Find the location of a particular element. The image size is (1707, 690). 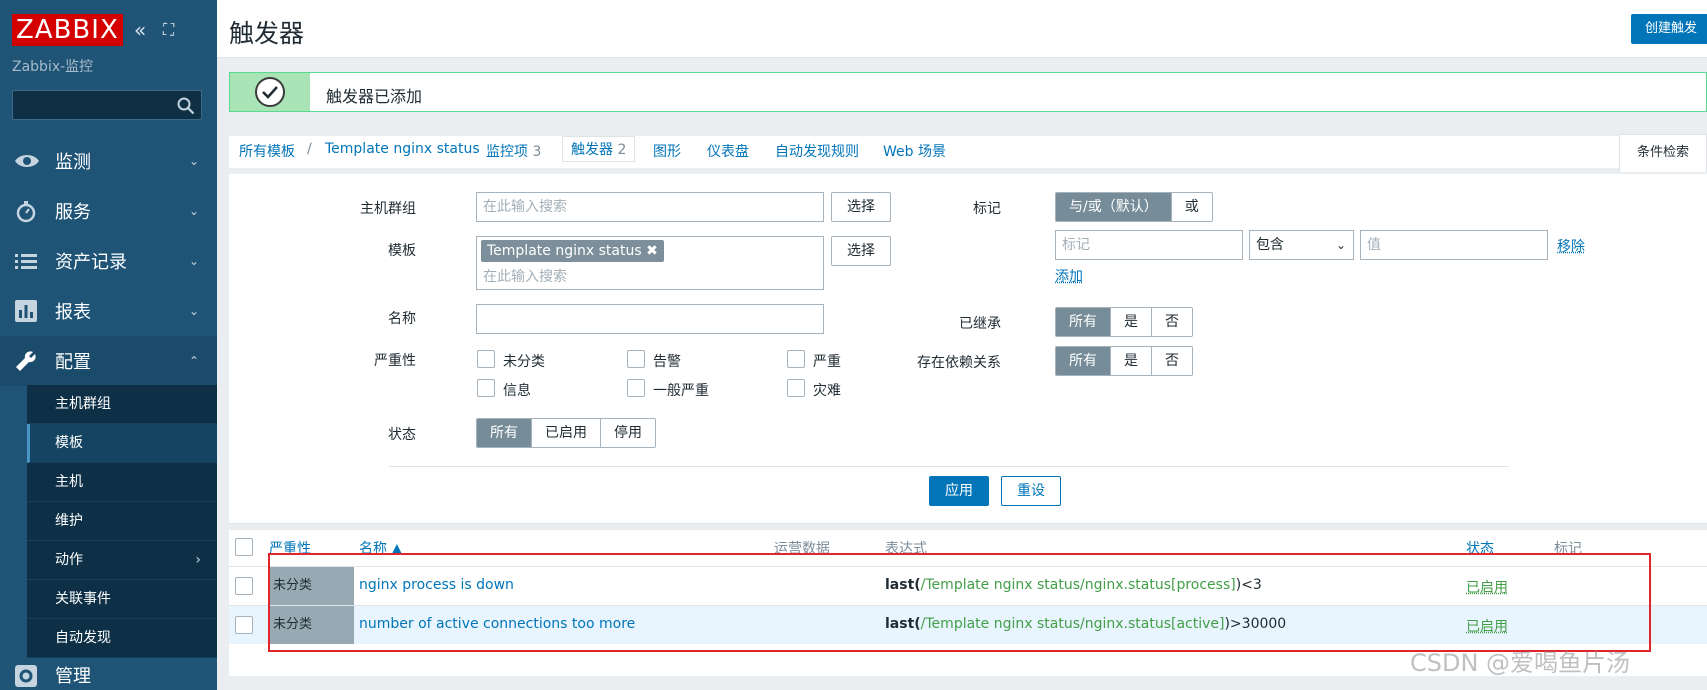

host-group-label: 主机群组 is located at coordinates (388, 209).